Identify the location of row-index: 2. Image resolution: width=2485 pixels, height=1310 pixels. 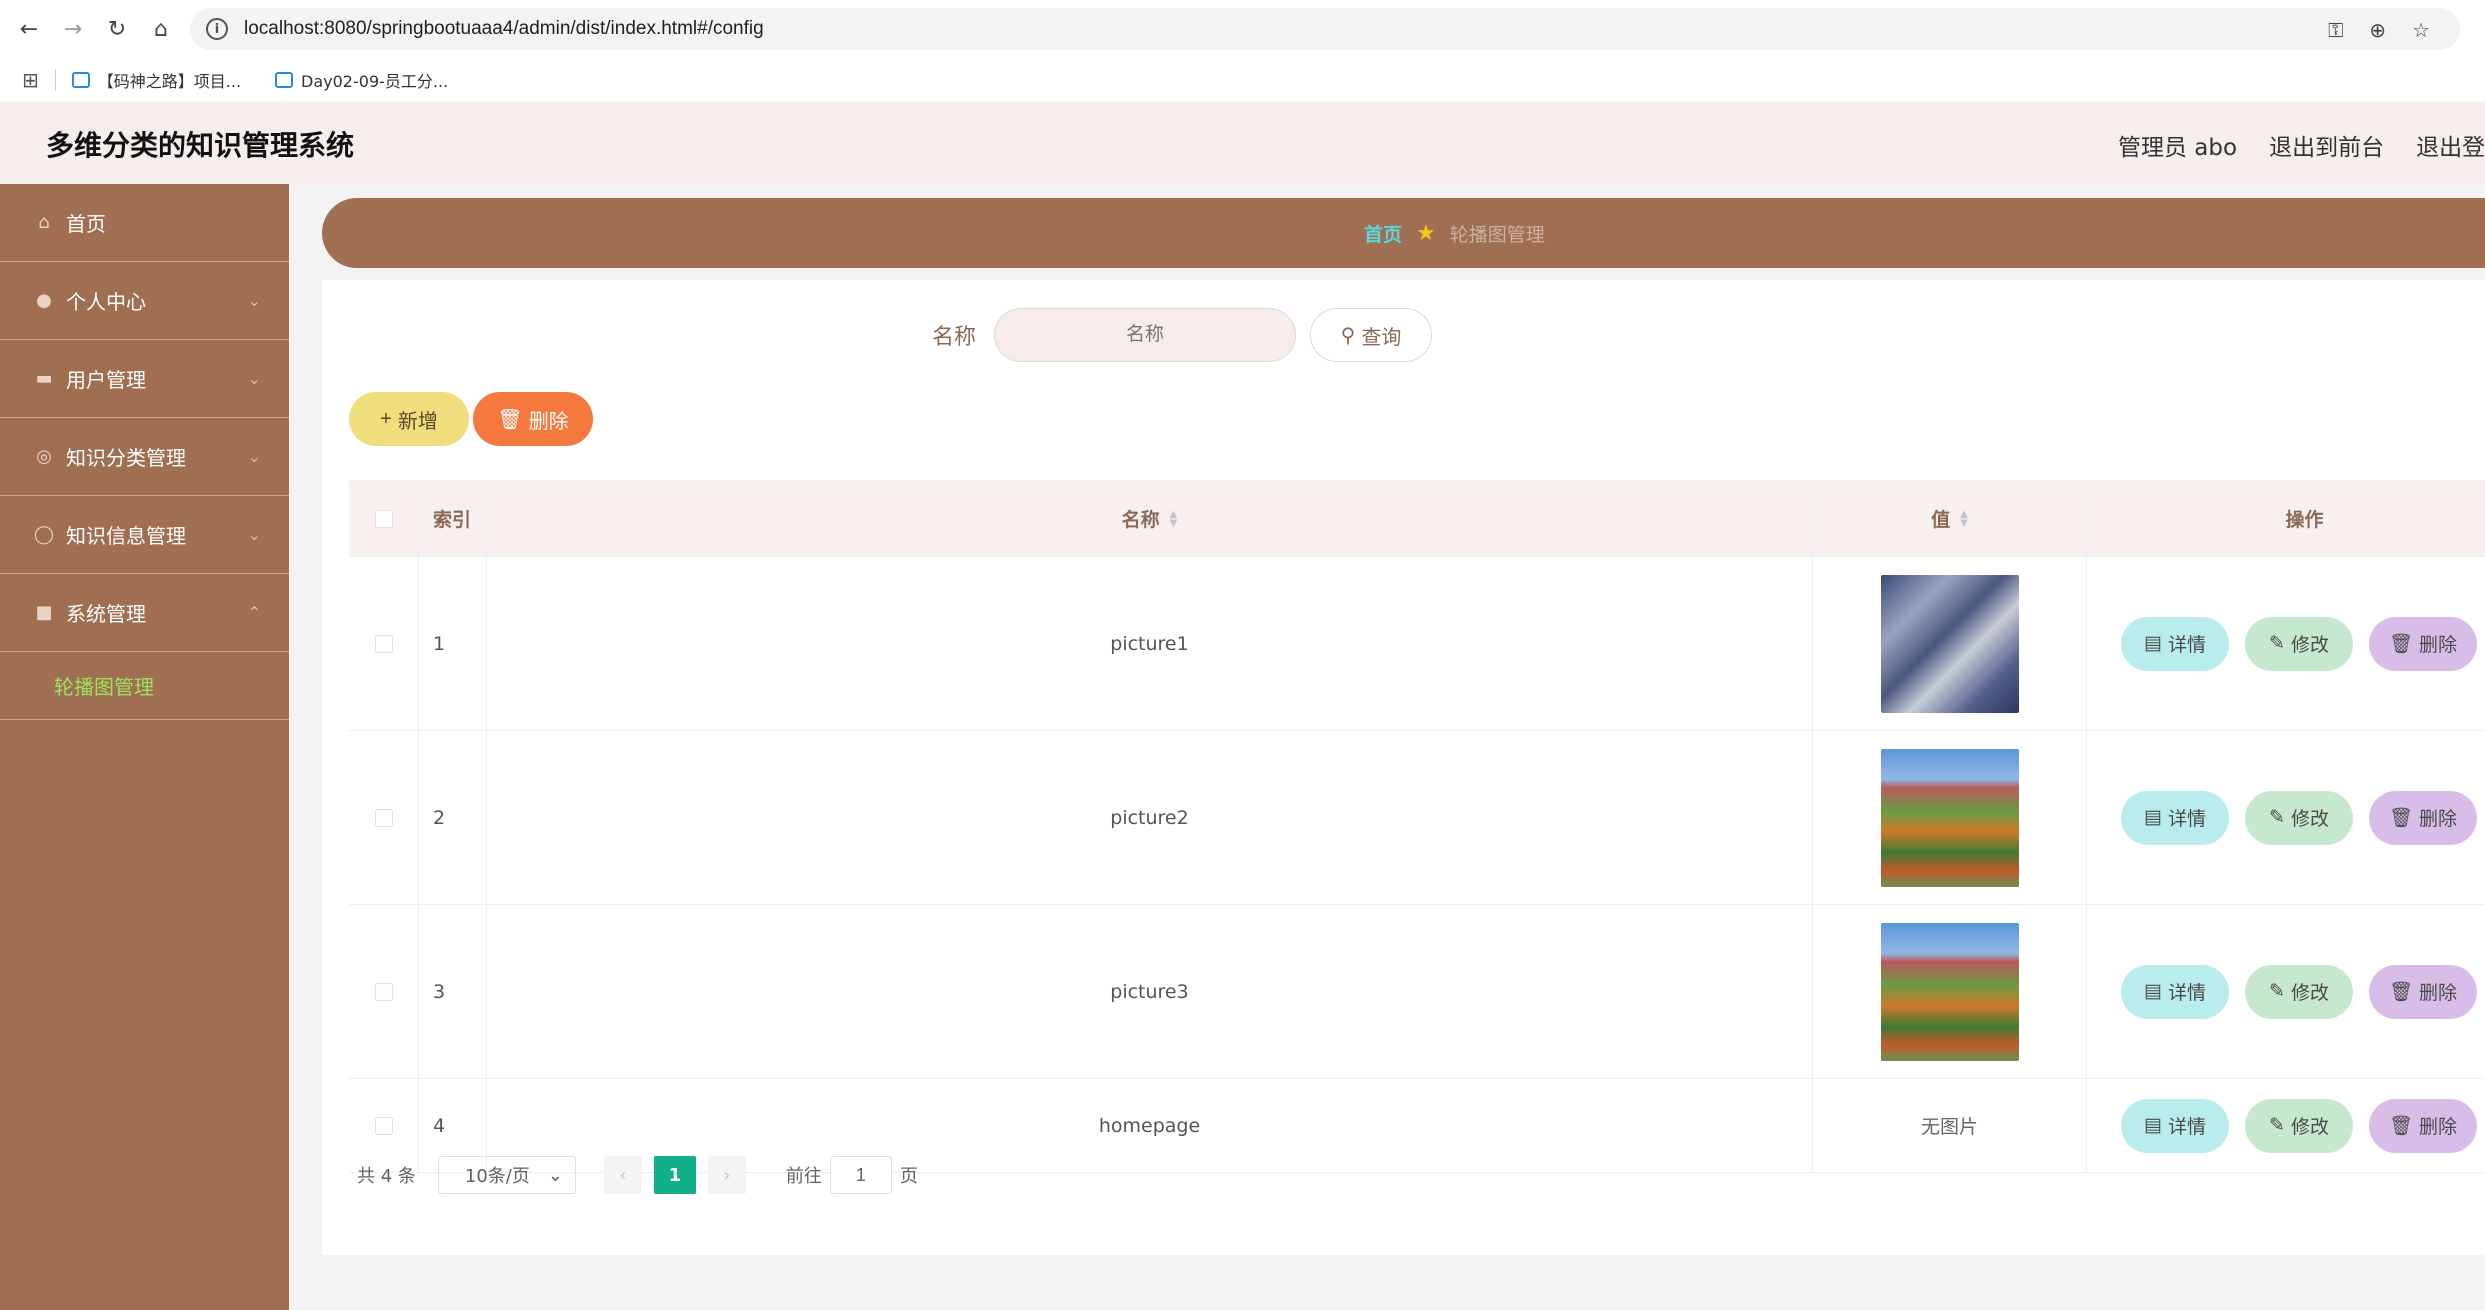
(439, 817).